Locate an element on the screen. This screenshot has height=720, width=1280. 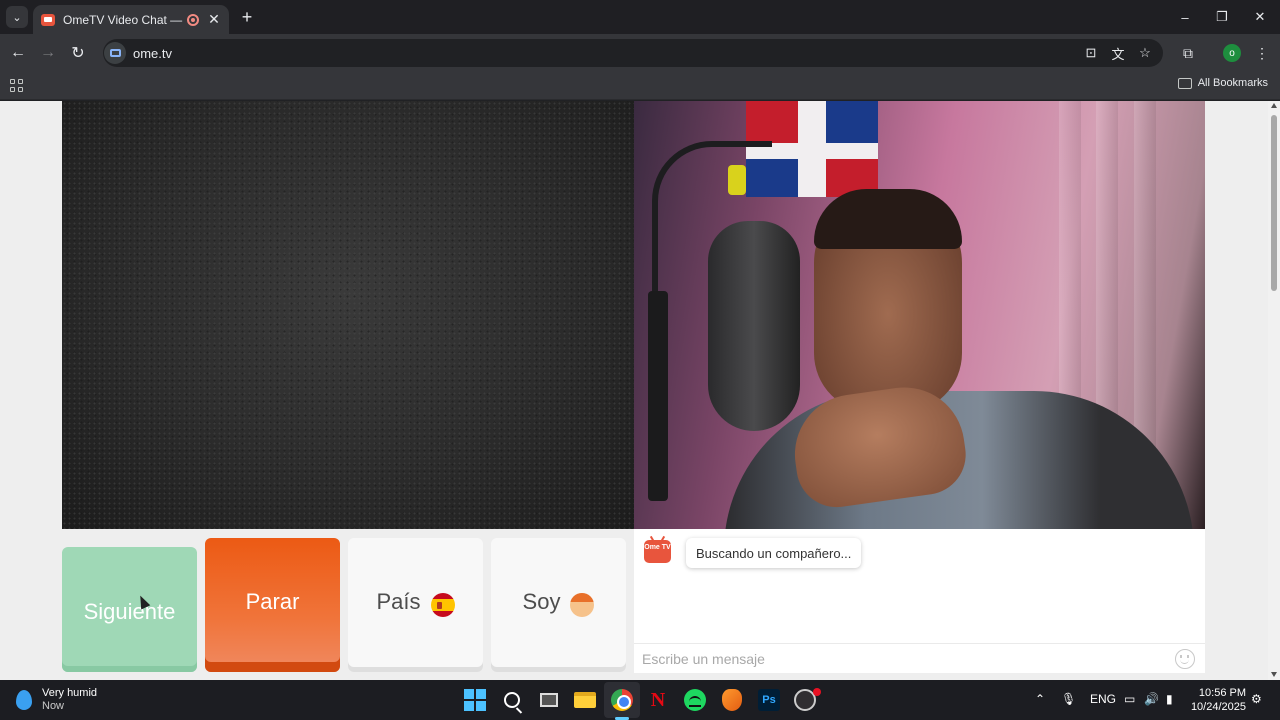
recording-dot-icon is located at coordinates (817, 692).